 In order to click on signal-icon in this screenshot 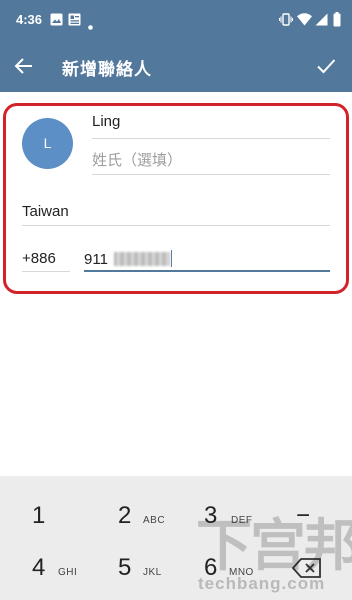, I will do `click(321, 22)`.